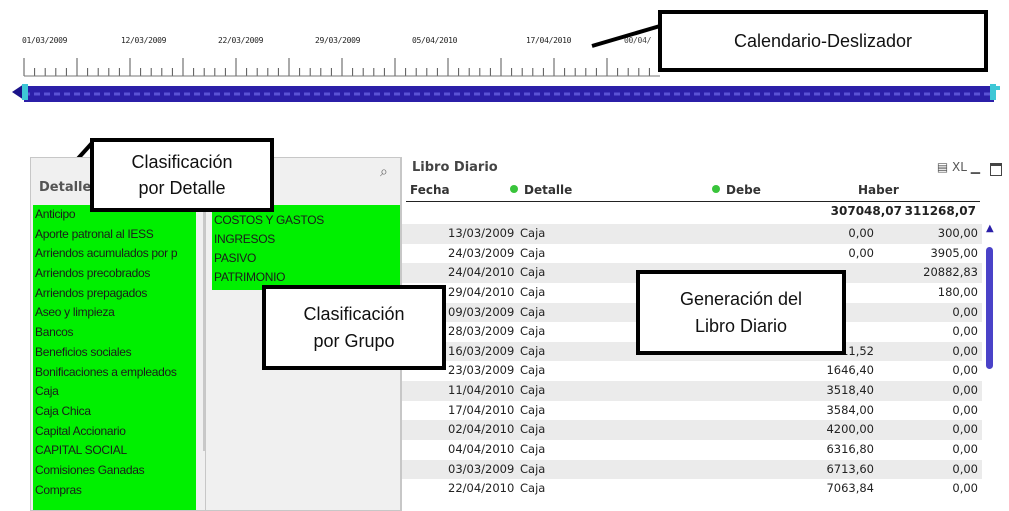  What do you see at coordinates (481, 409) in the screenshot?
I see `cell-fecha: 17/04/2010` at bounding box center [481, 409].